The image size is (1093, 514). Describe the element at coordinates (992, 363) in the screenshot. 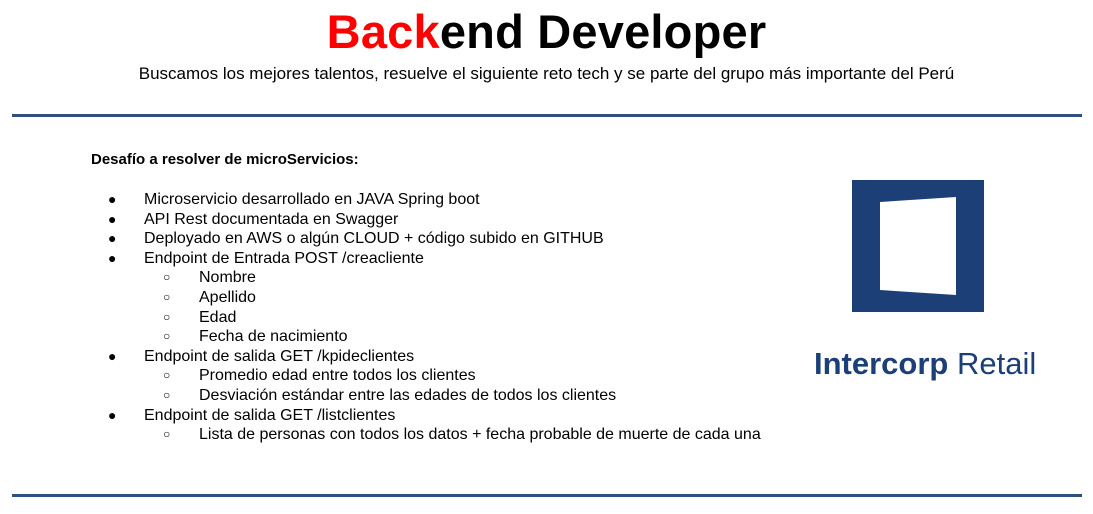

I see `logo-word-retail: Retail` at that location.